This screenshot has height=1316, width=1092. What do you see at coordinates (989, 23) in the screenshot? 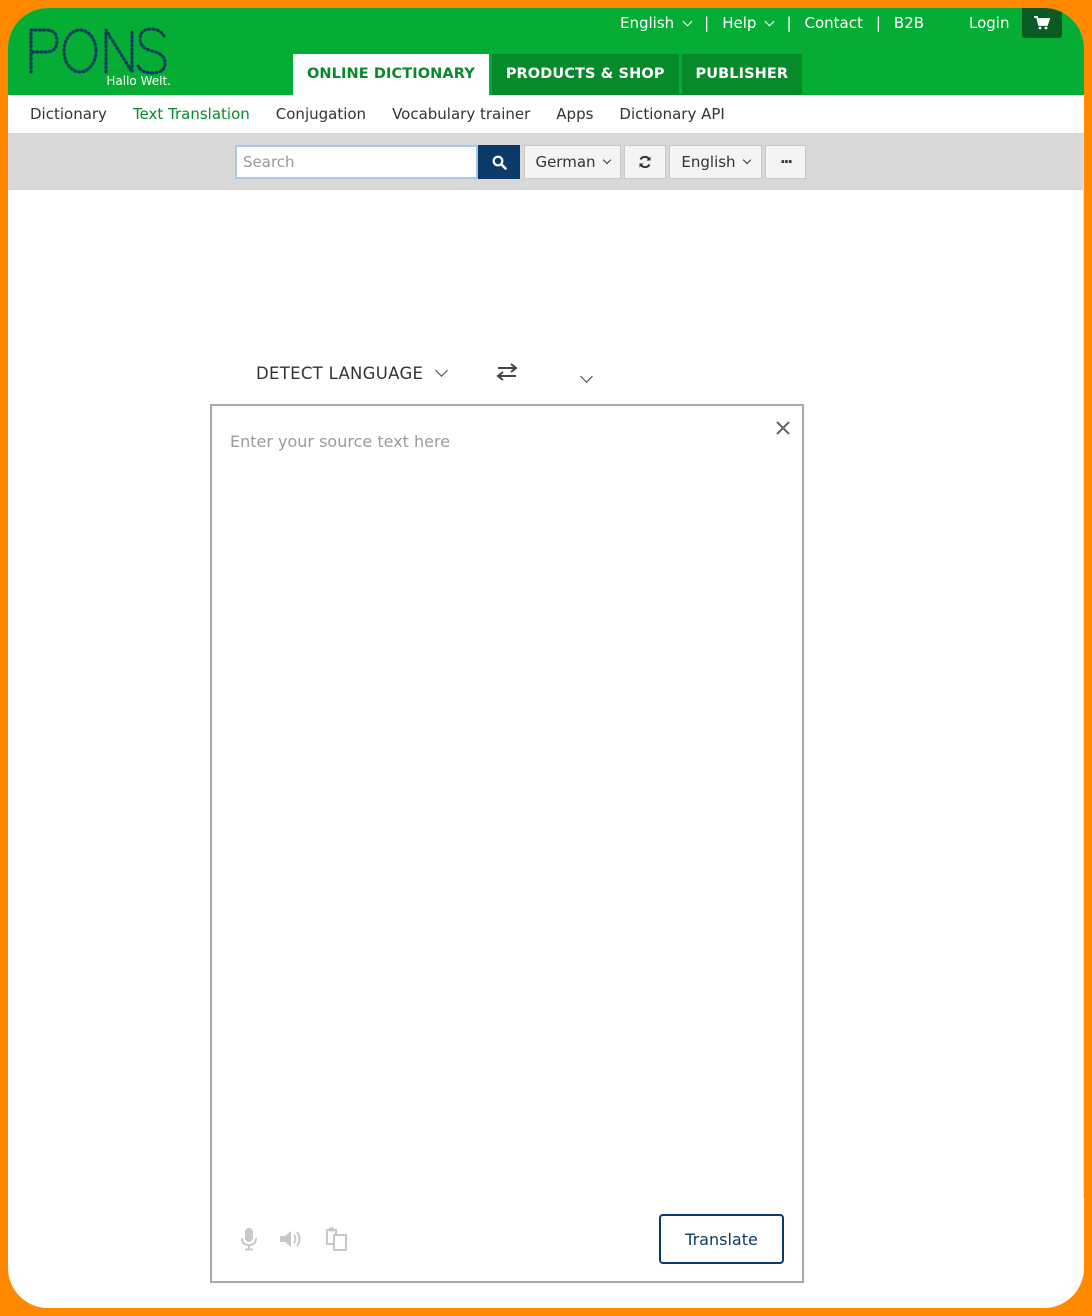
I see `login-link: Login` at bounding box center [989, 23].